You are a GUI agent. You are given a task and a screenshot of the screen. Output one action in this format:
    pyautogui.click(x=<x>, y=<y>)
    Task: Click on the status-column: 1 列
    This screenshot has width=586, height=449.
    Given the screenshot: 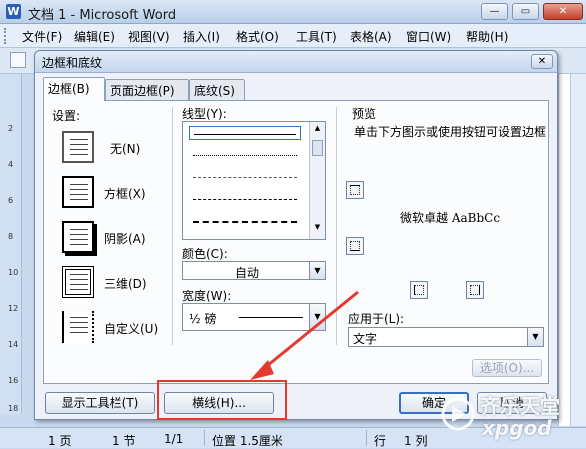 What is the action you would take?
    pyautogui.click(x=416, y=441)
    